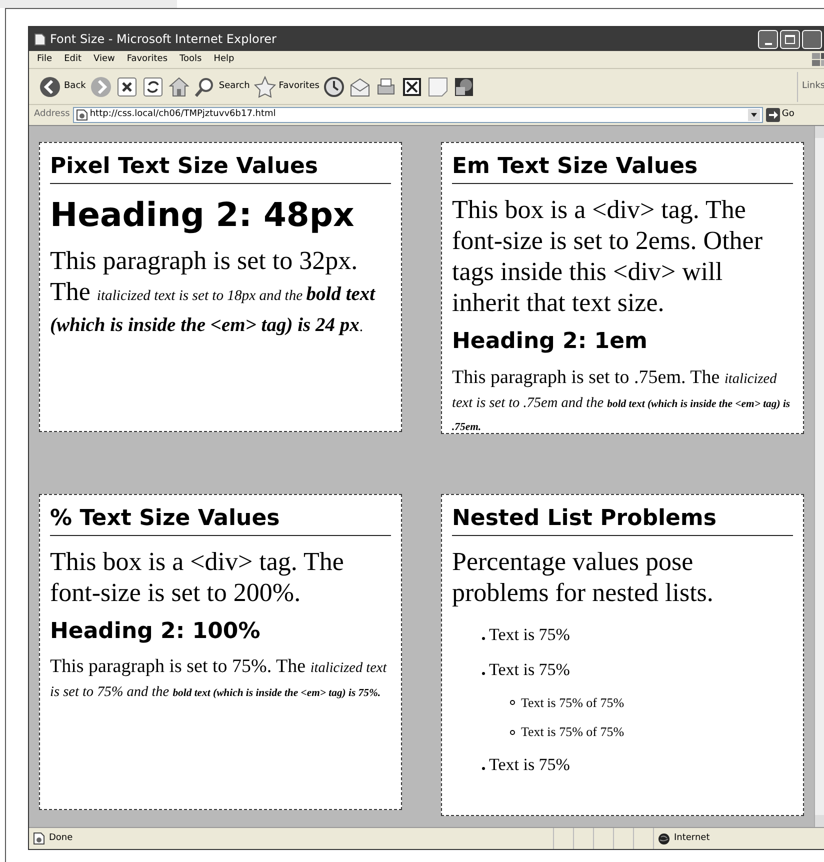  I want to click on refresh-button, so click(153, 87).